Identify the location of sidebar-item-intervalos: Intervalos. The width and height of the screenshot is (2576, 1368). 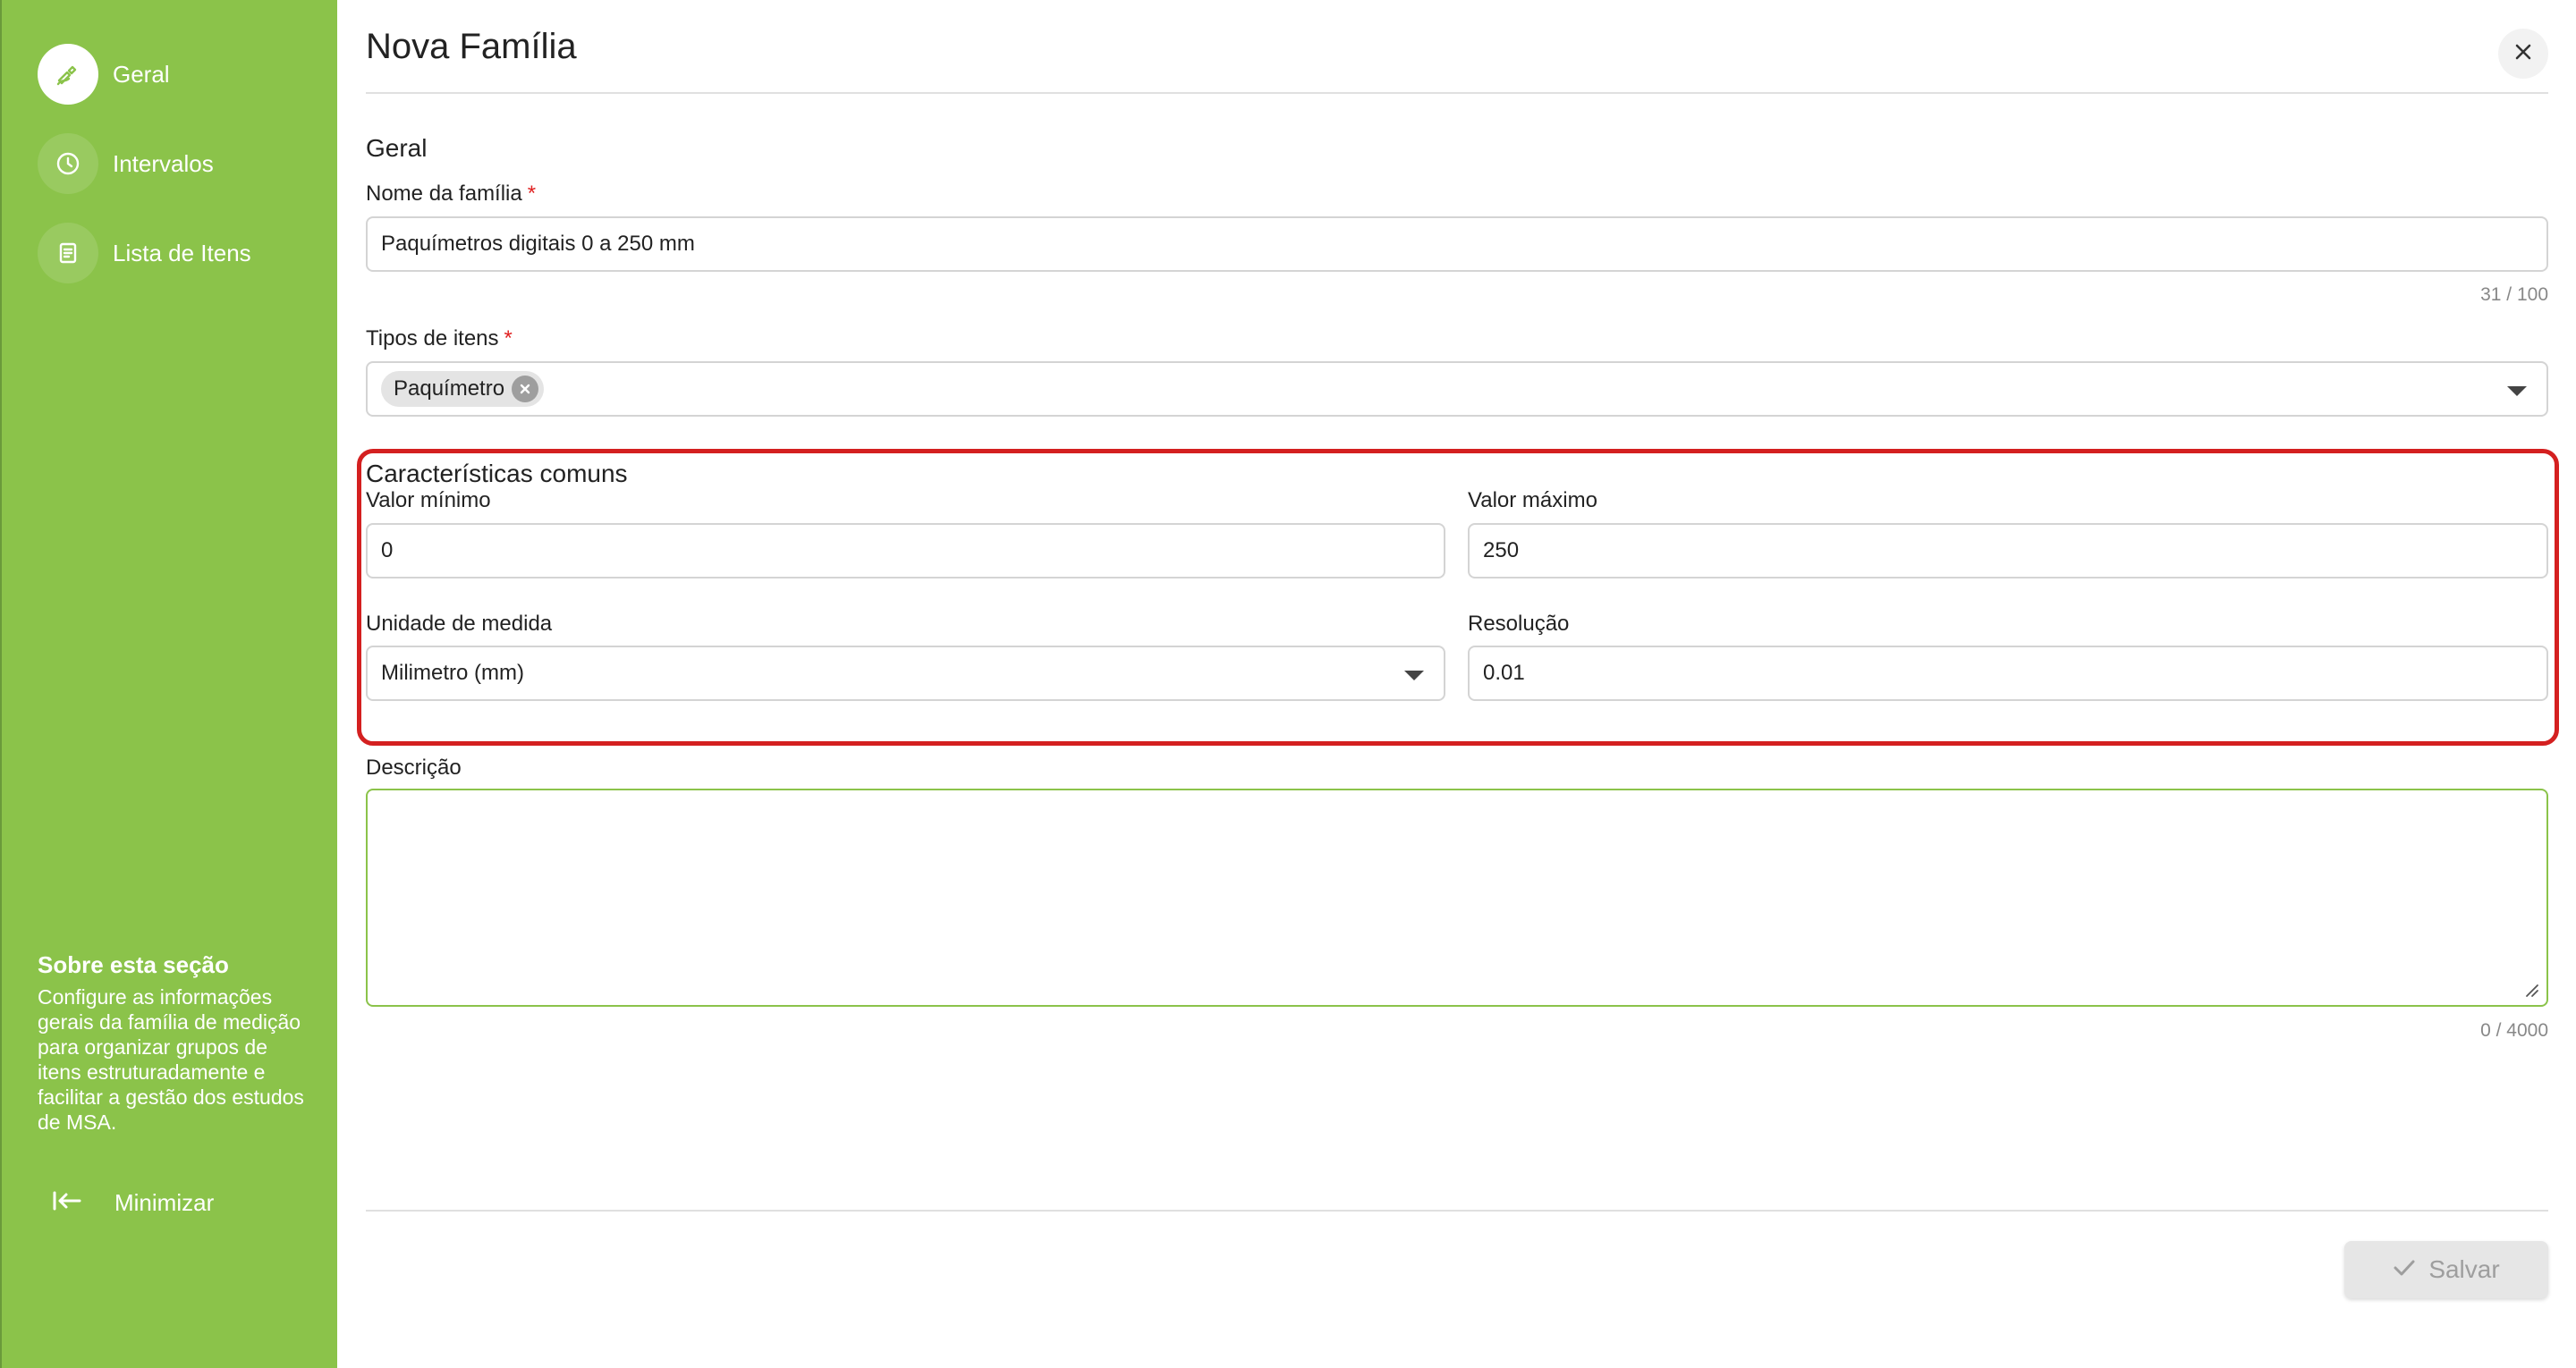
(126, 163).